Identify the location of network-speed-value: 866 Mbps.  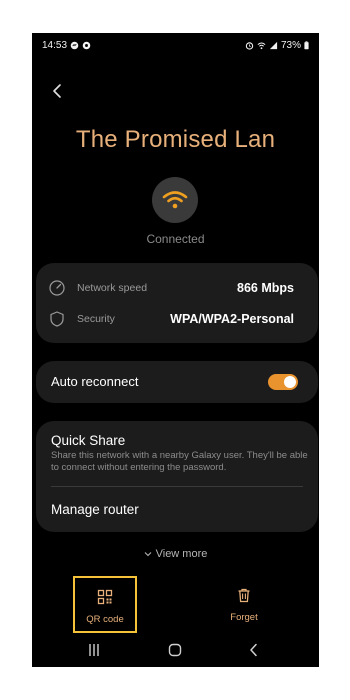
(265, 288).